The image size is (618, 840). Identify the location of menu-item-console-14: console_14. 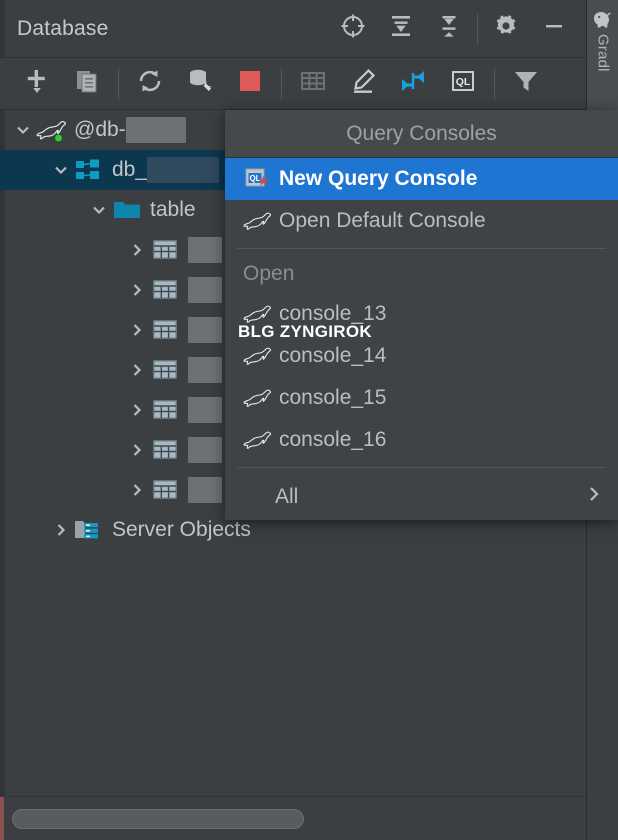
(421, 356).